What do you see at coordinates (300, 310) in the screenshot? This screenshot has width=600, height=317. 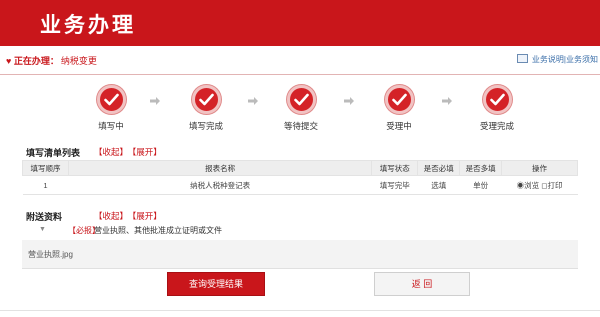 I see `divider` at bounding box center [300, 310].